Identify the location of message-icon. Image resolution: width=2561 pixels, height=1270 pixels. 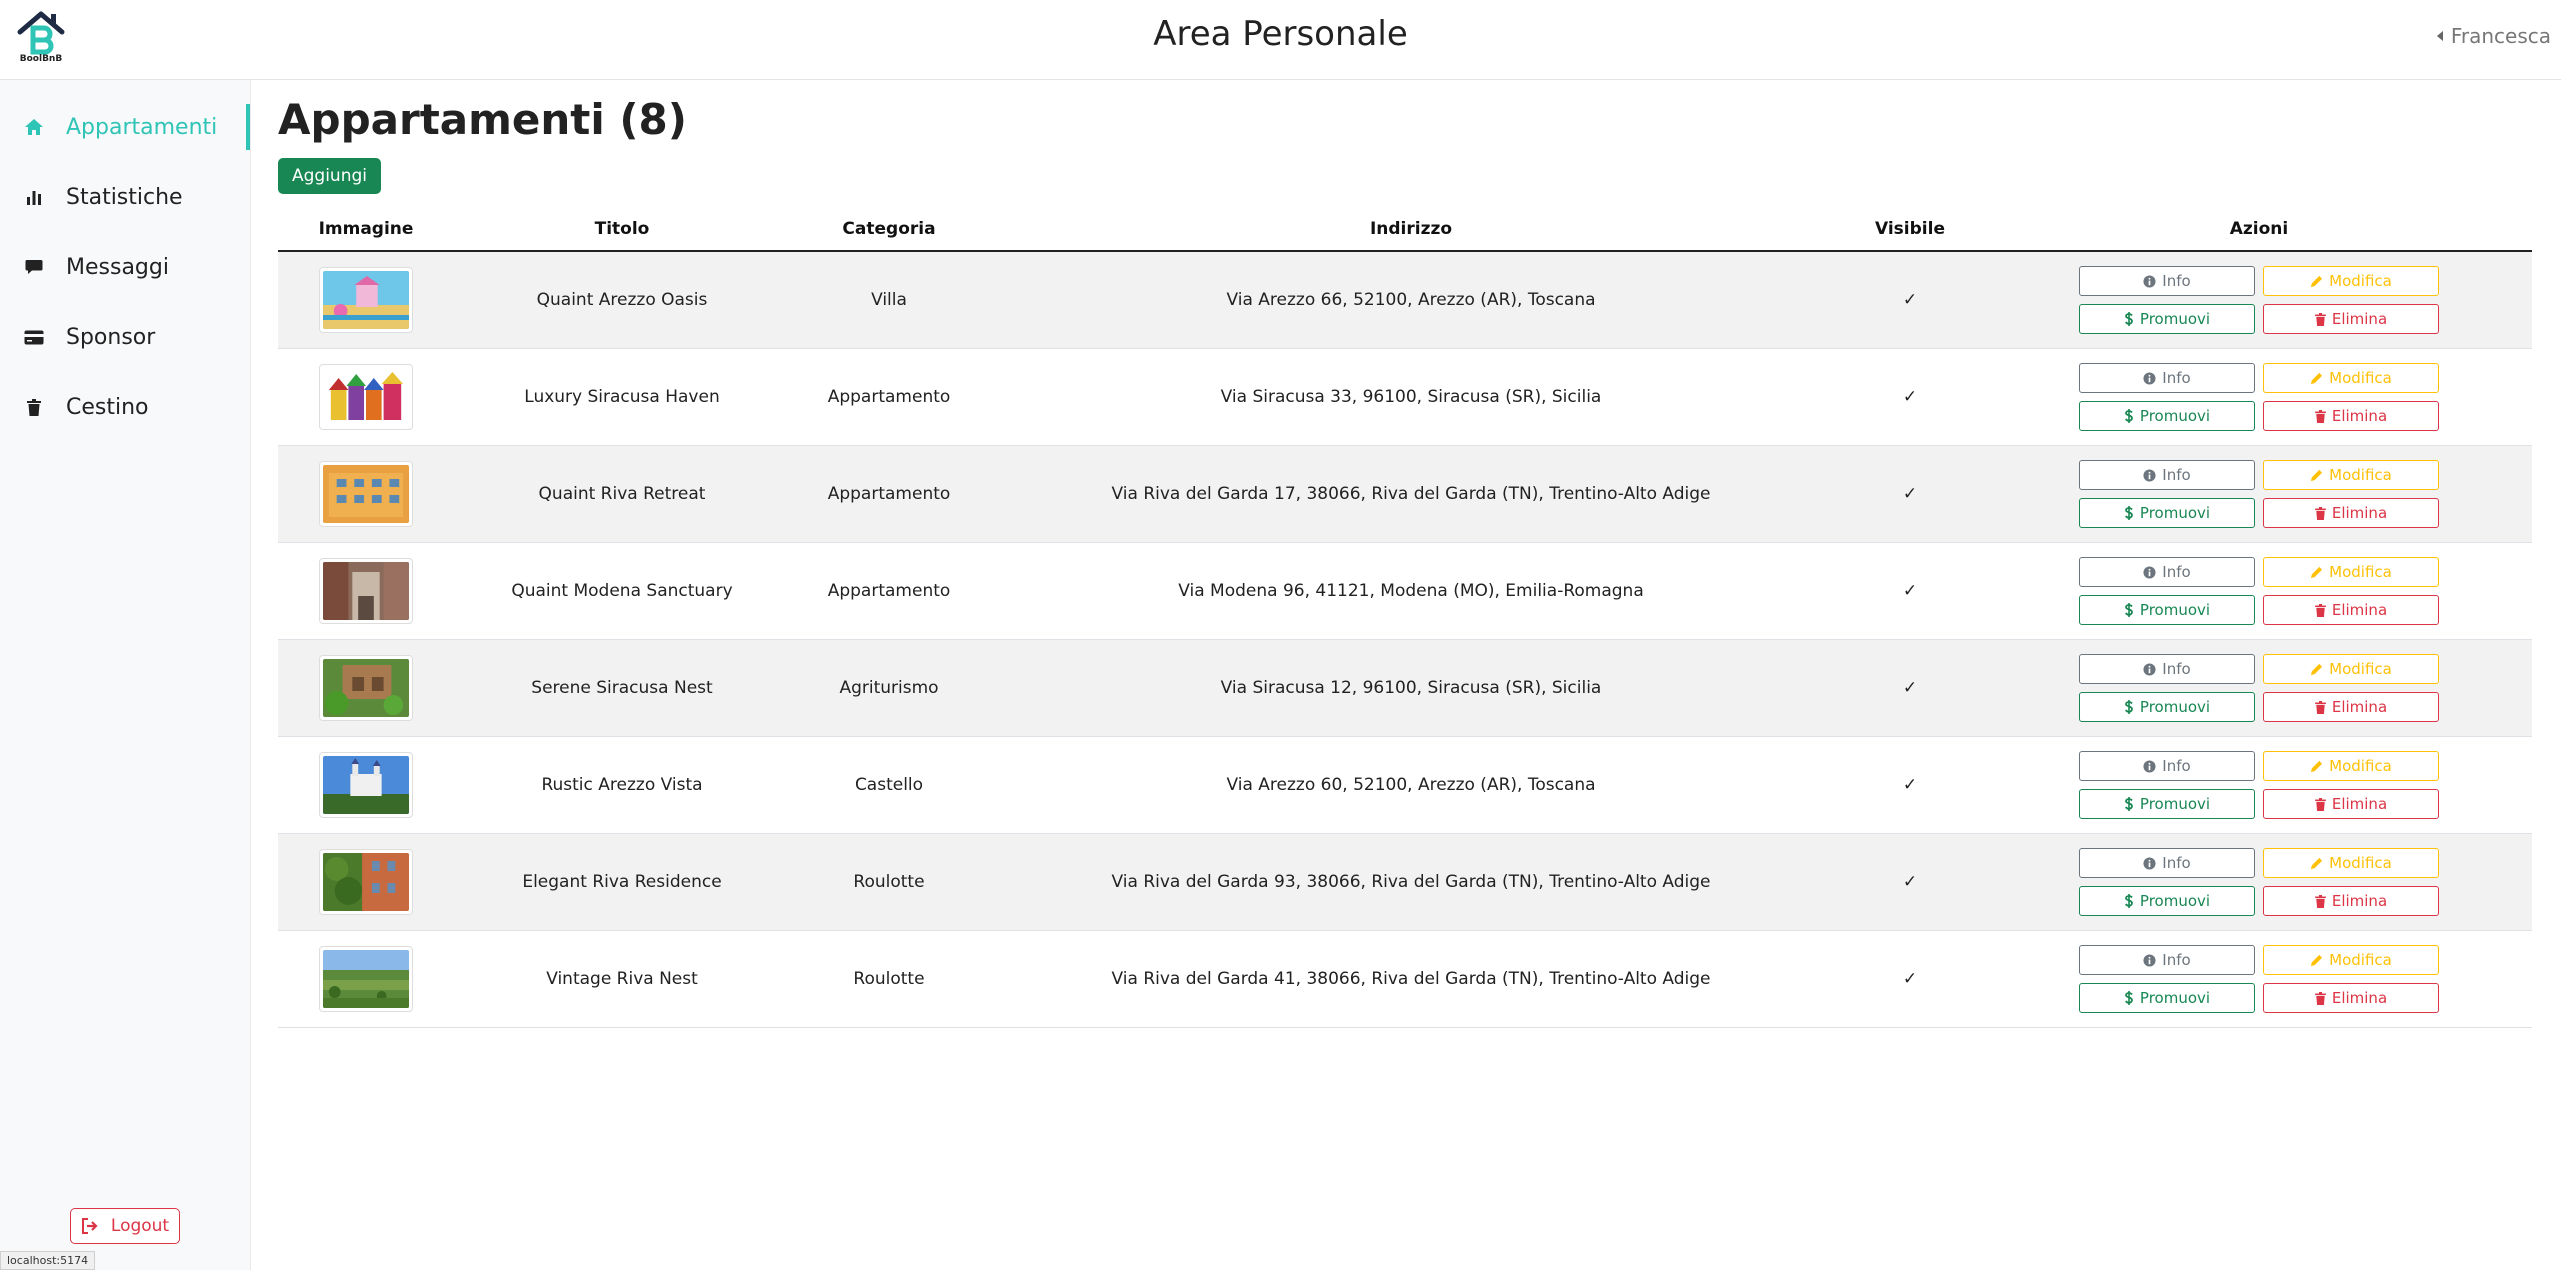
(34, 267).